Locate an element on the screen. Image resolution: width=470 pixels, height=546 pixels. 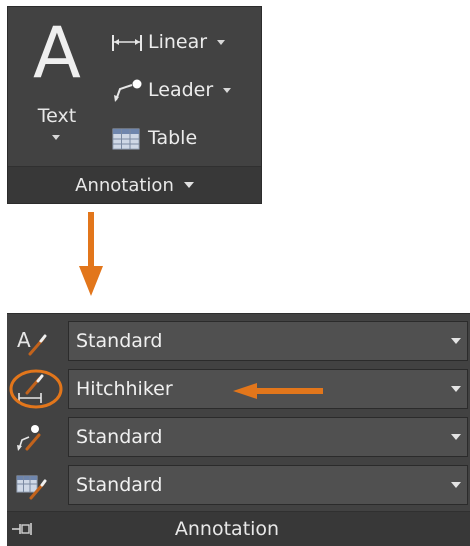
table-style-icon is located at coordinates (31, 485).